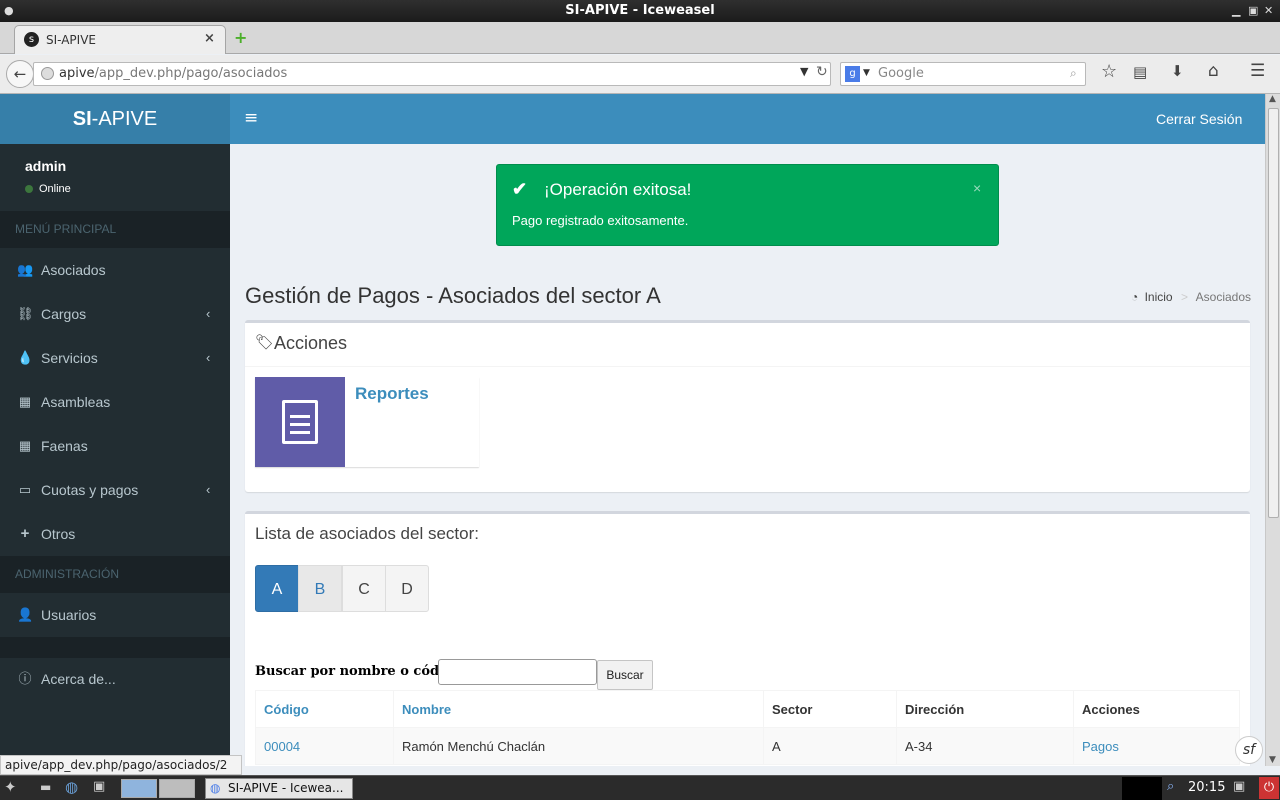 The height and width of the screenshot is (800, 1280). What do you see at coordinates (300, 422) in the screenshot?
I see `document-icon` at bounding box center [300, 422].